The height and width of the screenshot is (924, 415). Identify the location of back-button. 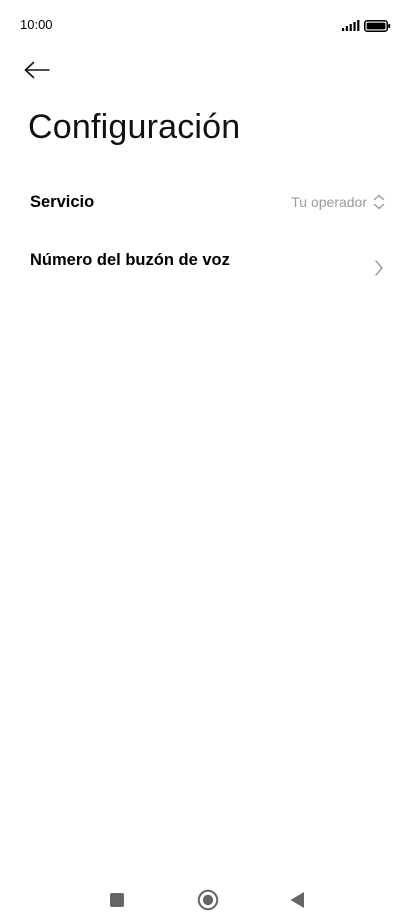
(42, 70).